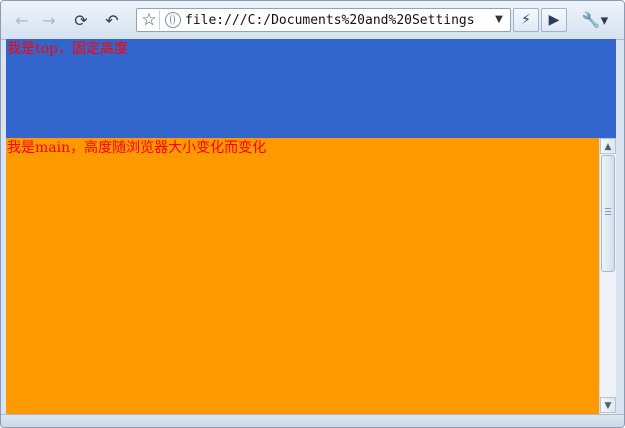  What do you see at coordinates (312, 420) in the screenshot?
I see `window-bottom-frame` at bounding box center [312, 420].